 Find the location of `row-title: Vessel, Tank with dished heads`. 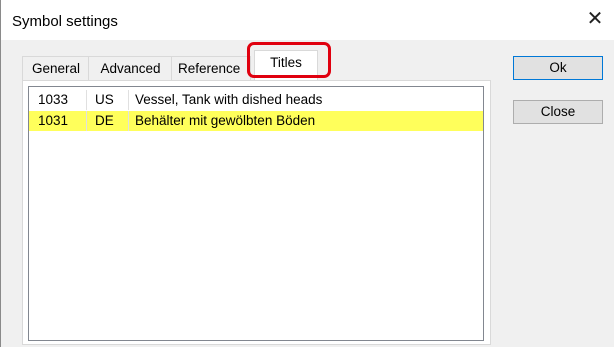

row-title: Vessel, Tank with dished heads is located at coordinates (229, 99).